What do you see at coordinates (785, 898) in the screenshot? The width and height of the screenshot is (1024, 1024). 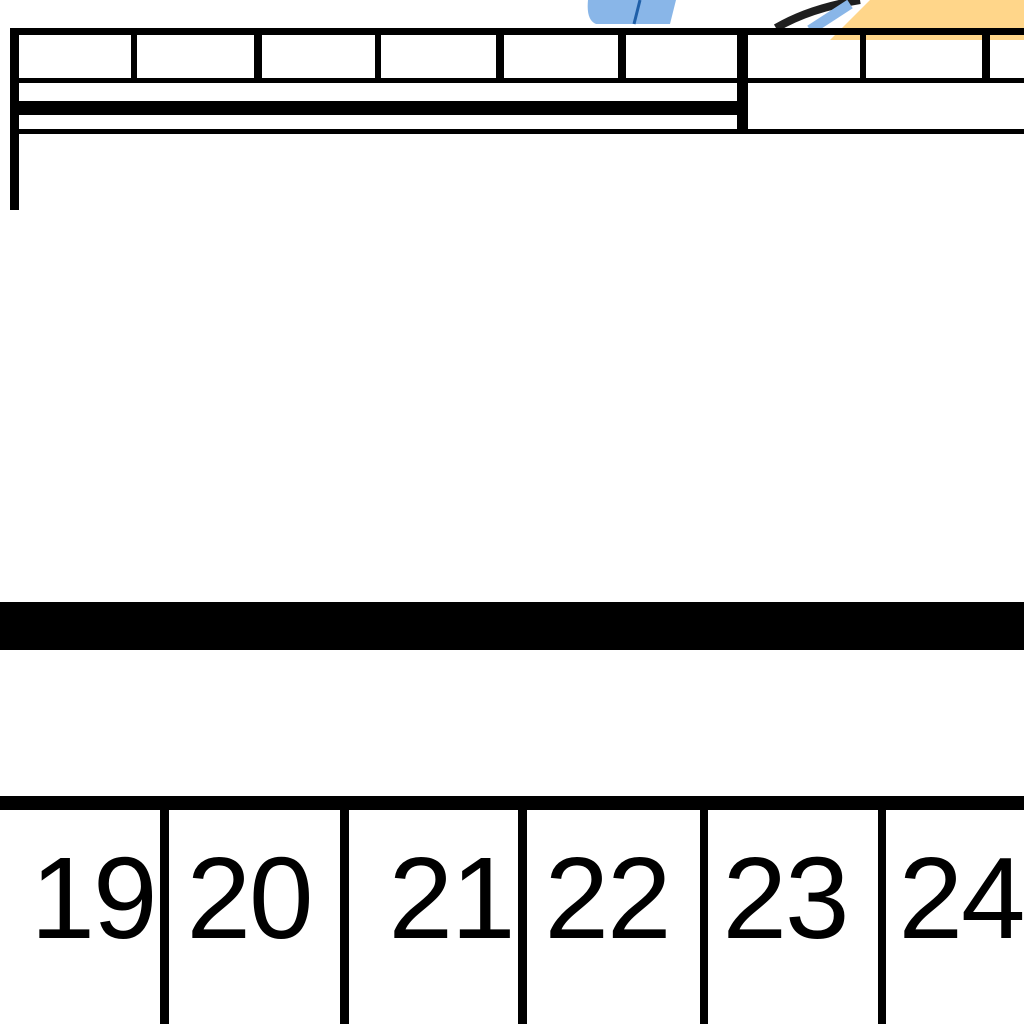 I see `scale-number: 23` at bounding box center [785, 898].